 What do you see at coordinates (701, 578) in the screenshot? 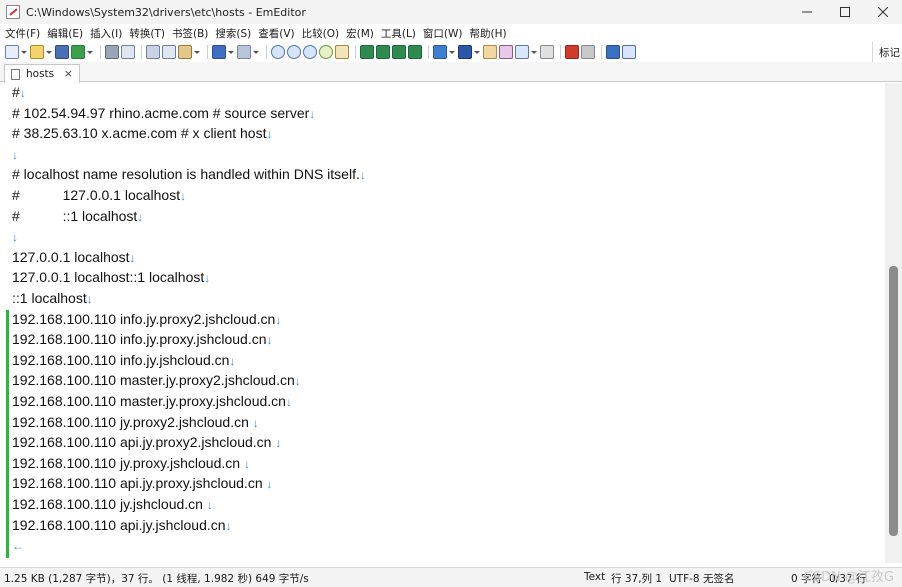
I see `status-encoding: UTF-8 无签名` at bounding box center [701, 578].